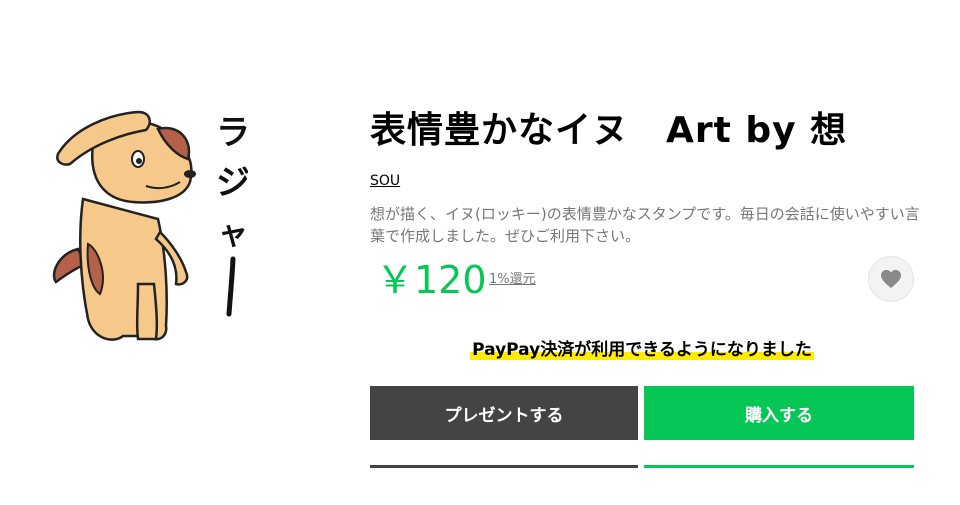 This screenshot has width=960, height=505. I want to click on paypay-notice-text: PayPay決済が利用できるようになりました, so click(642, 350).